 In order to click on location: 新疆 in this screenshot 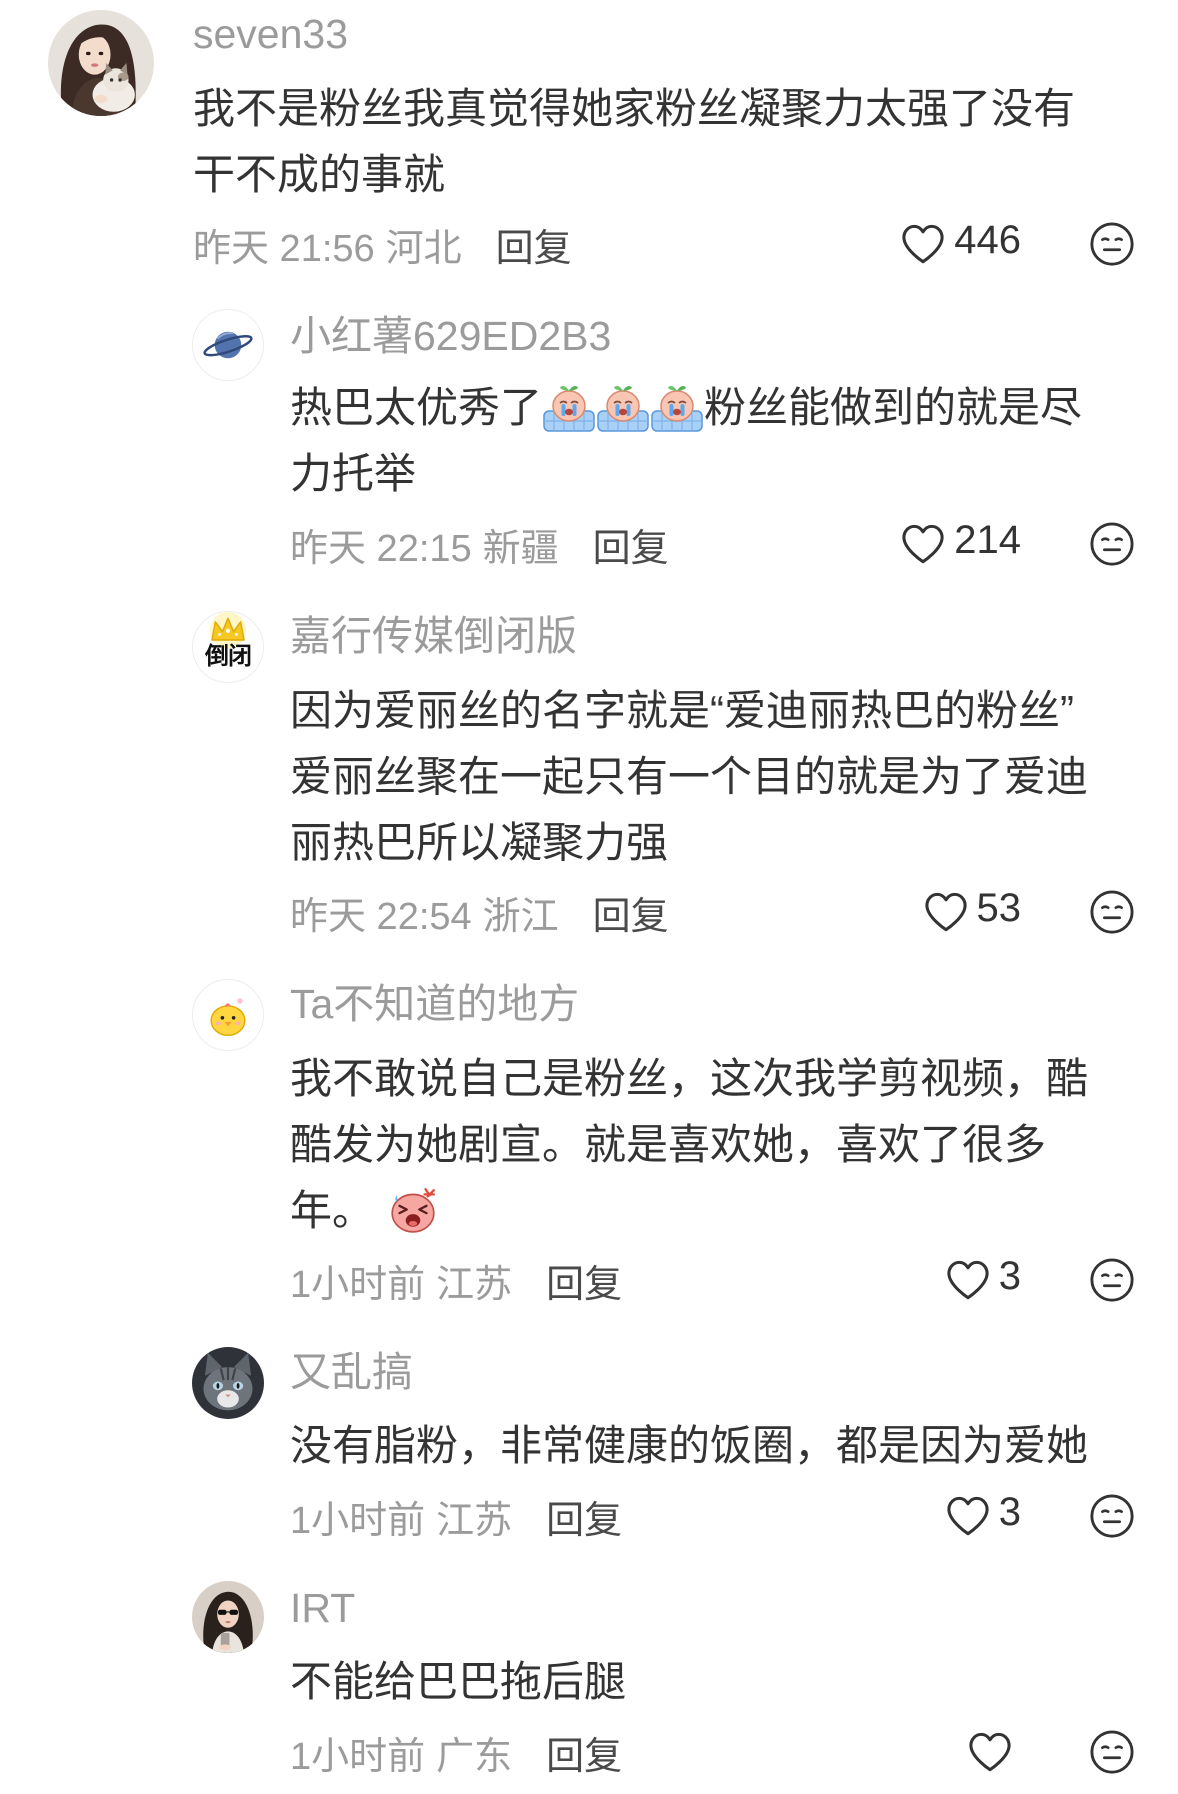, I will do `click(520, 548)`.